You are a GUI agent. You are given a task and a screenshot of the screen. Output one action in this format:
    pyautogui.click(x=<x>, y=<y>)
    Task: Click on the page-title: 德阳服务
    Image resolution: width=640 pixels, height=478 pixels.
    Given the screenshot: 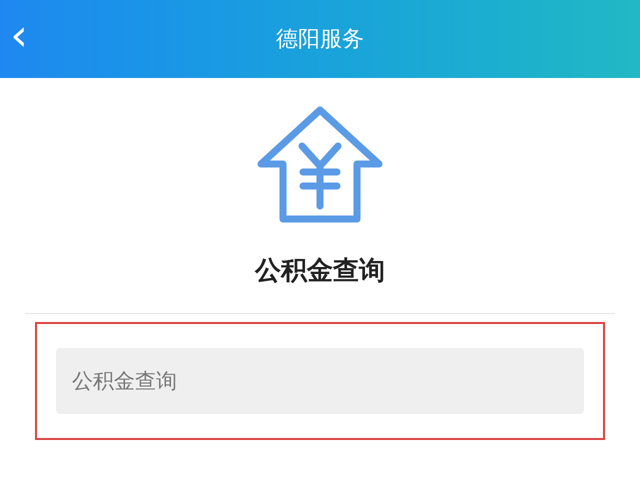 What is the action you would take?
    pyautogui.click(x=320, y=40)
    